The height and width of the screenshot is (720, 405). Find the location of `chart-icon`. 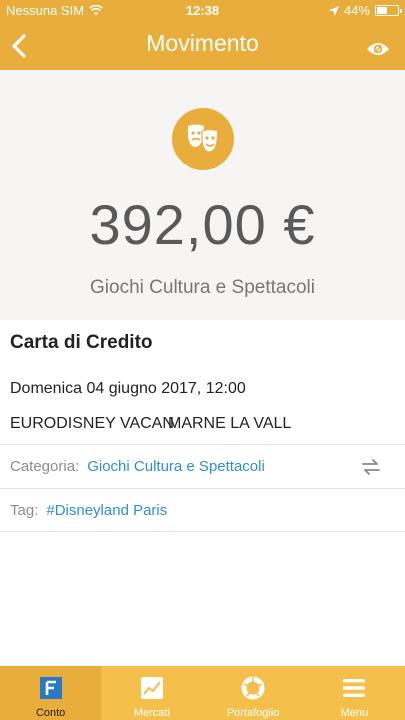

chart-icon is located at coordinates (152, 688).